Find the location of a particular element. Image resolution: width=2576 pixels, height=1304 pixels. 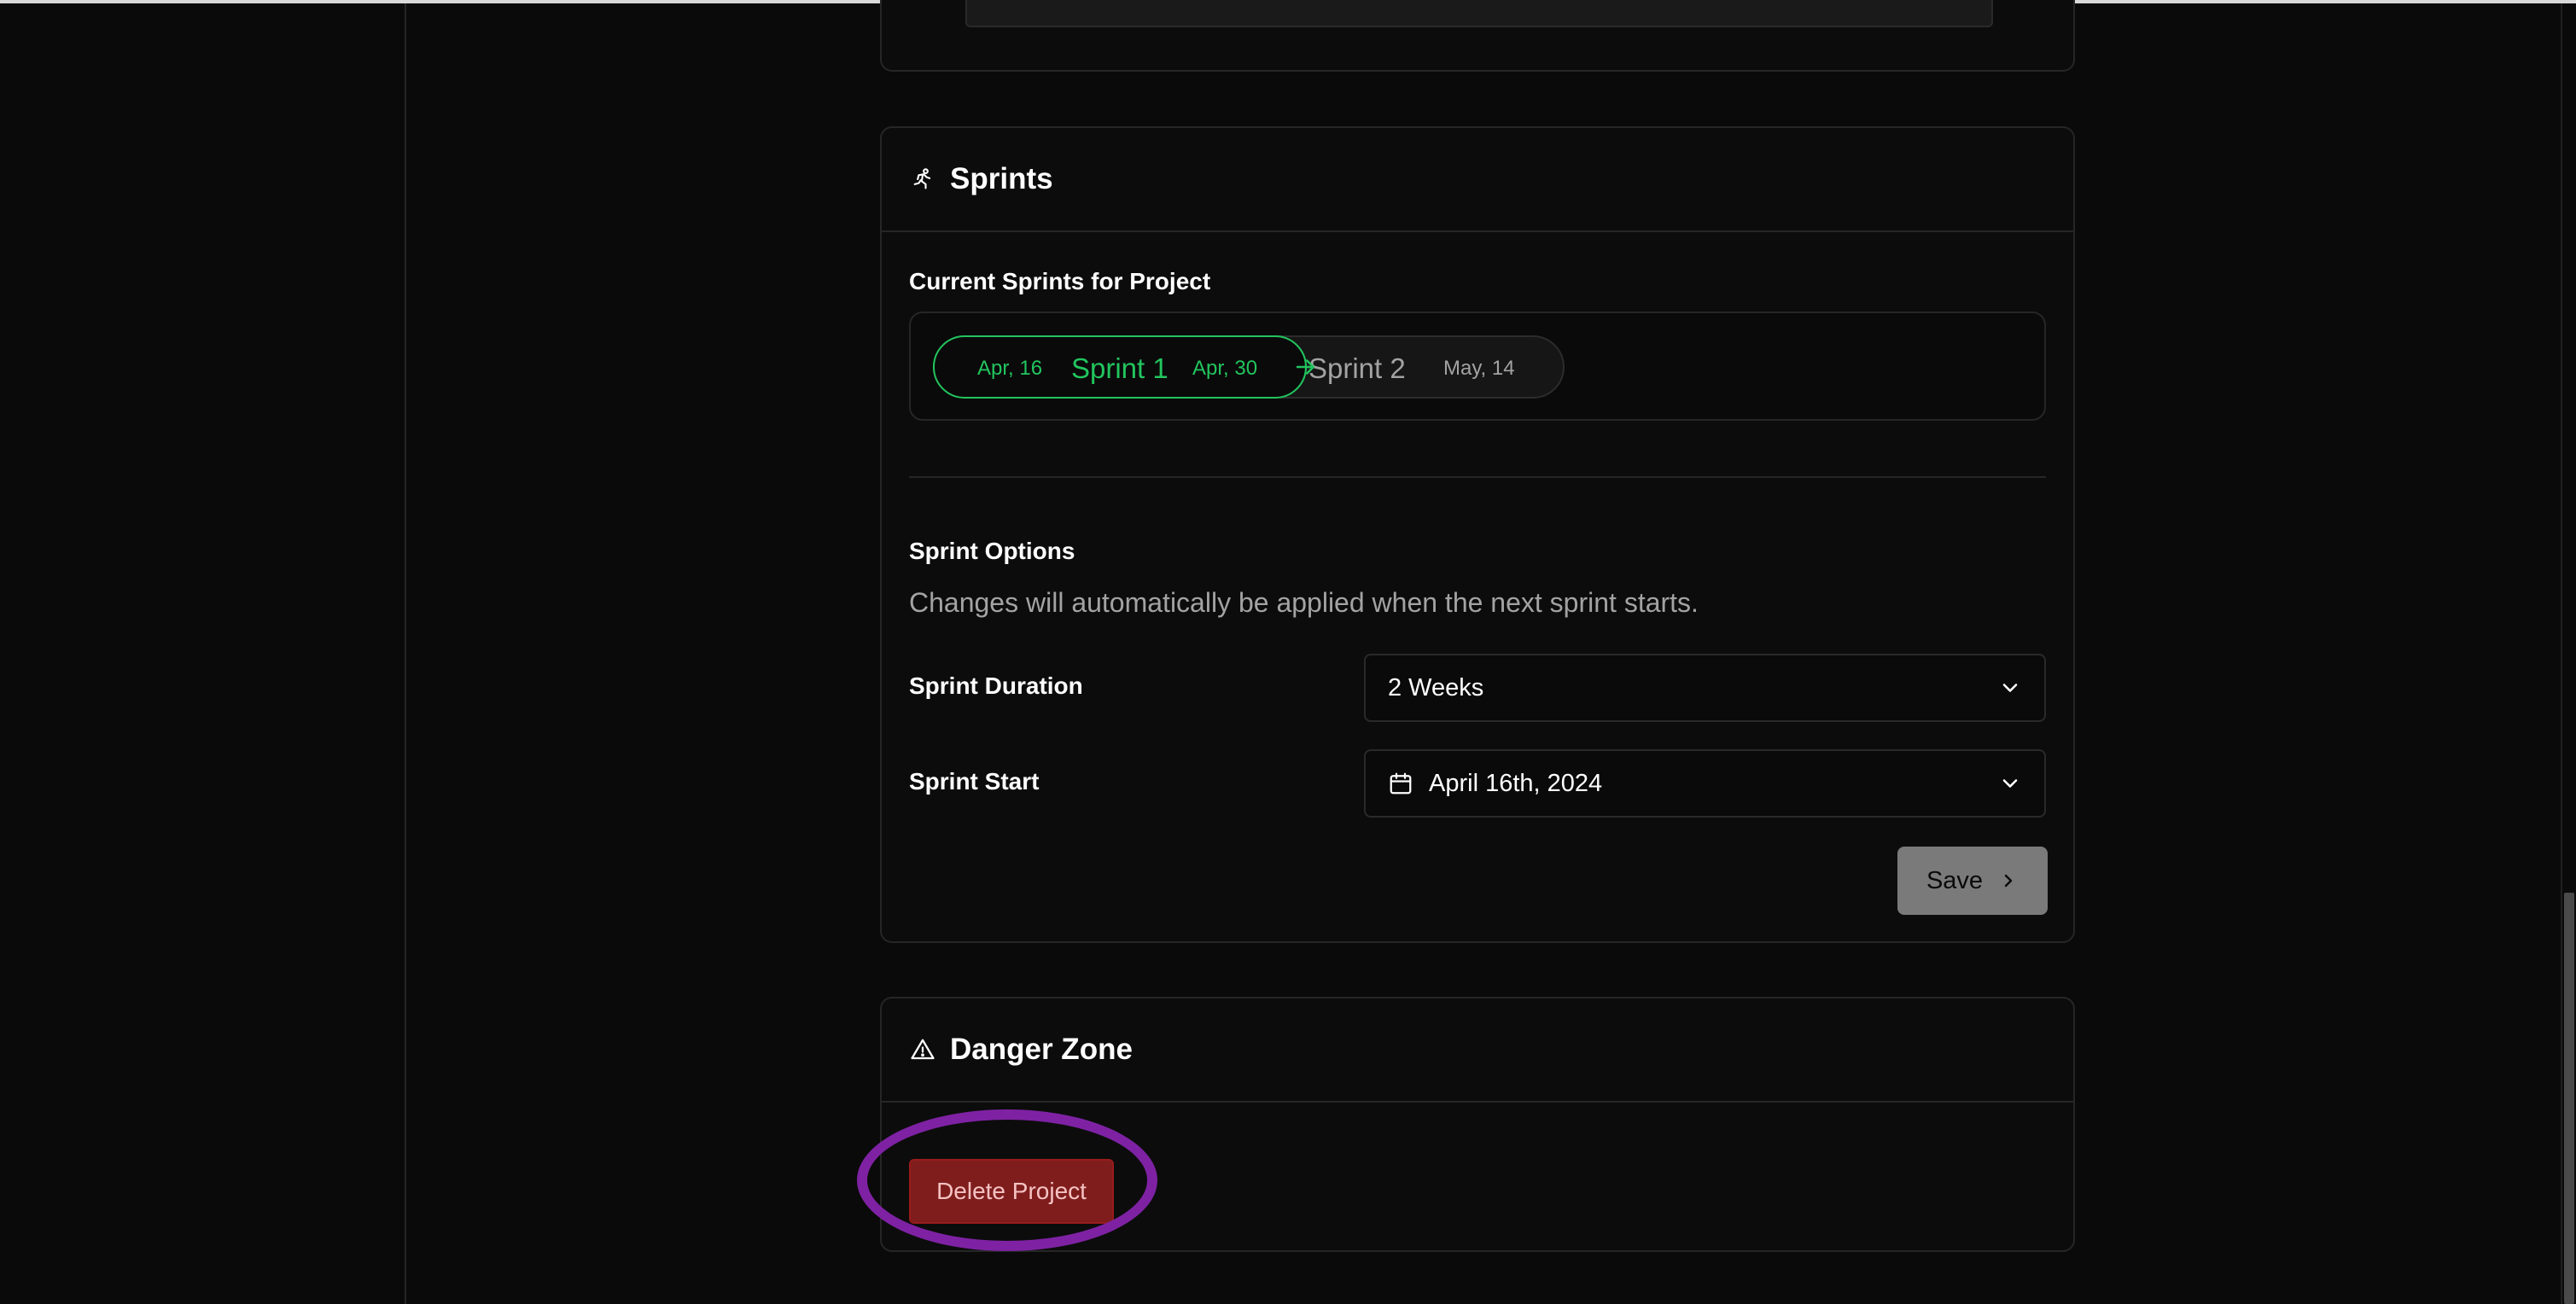

warning-triangle-icon is located at coordinates (922, 1049).